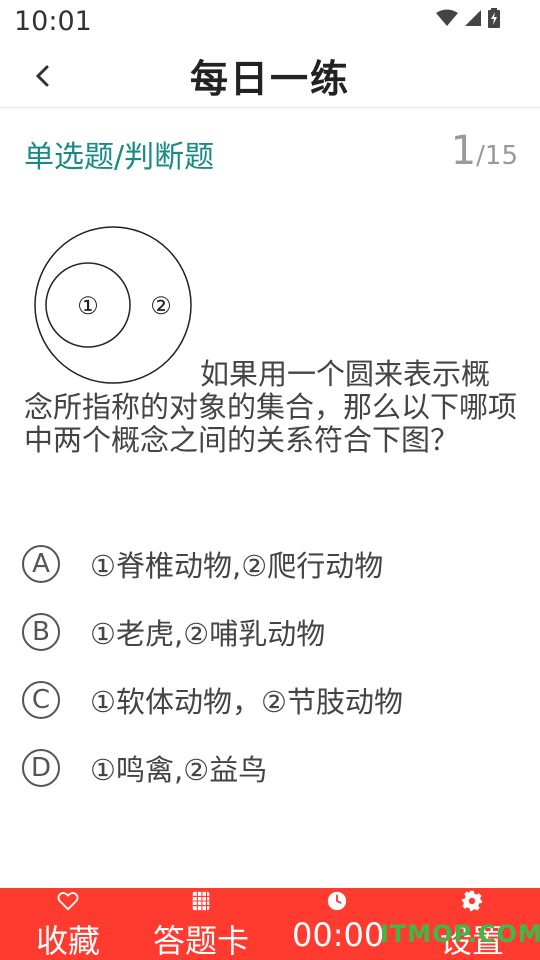 The image size is (540, 960). Describe the element at coordinates (472, 901) in the screenshot. I see `gear-icon` at that location.